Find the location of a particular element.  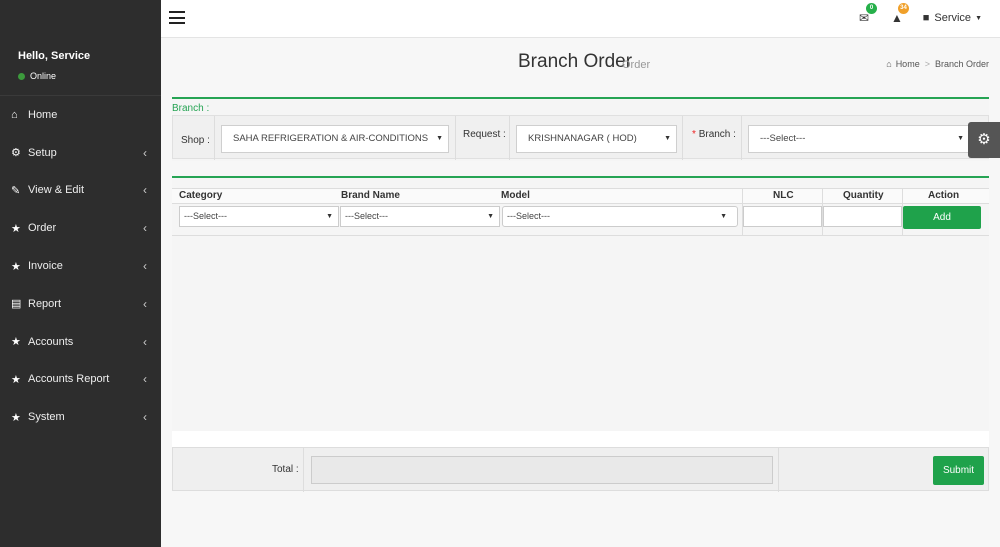

sidebar-item-invoice: ★ Invoice ‹ is located at coordinates (80, 266).